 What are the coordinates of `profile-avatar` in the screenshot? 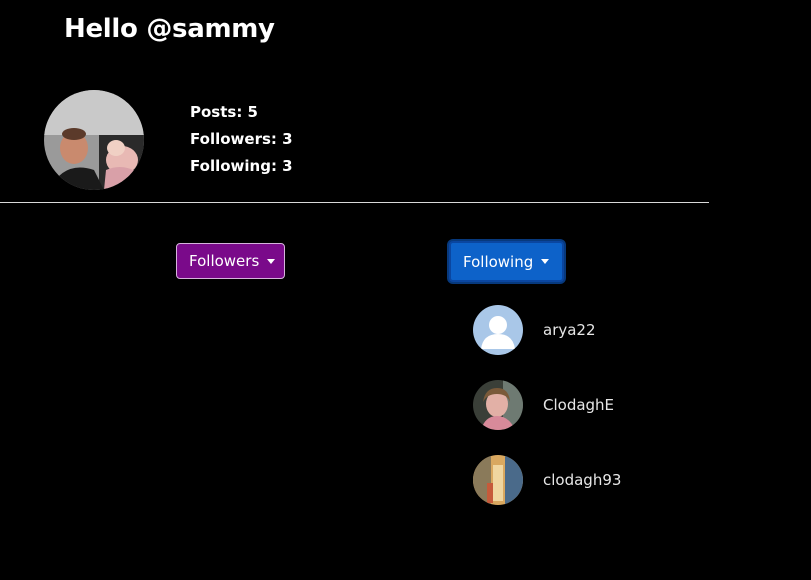 It's located at (94, 140).